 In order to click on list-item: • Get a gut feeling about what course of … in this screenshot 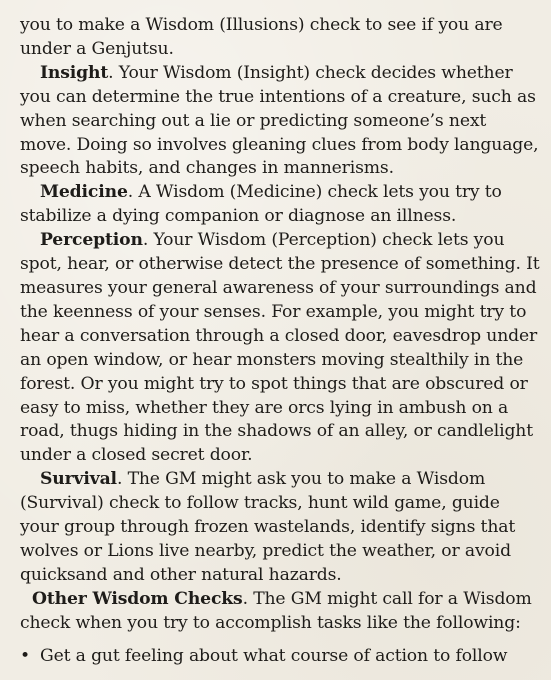, I will do `click(280, 657)`.